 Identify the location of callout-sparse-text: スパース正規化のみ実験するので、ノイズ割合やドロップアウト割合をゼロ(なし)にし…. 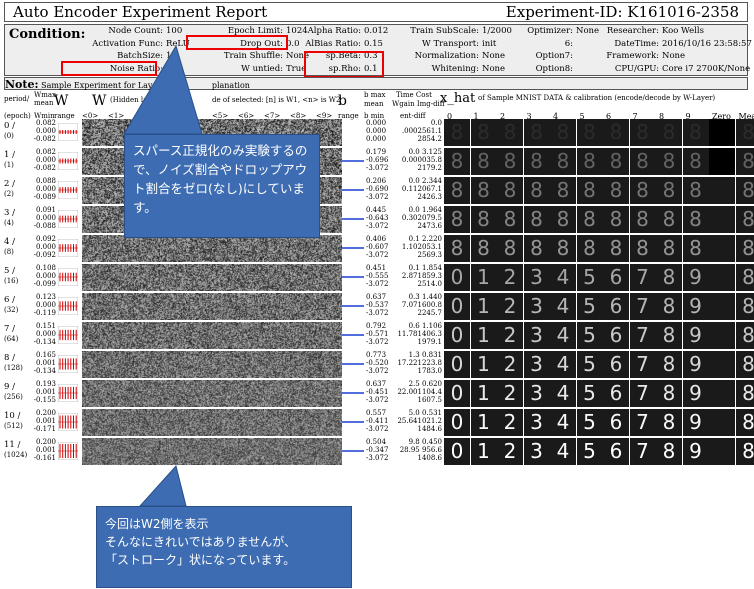
(220, 179).